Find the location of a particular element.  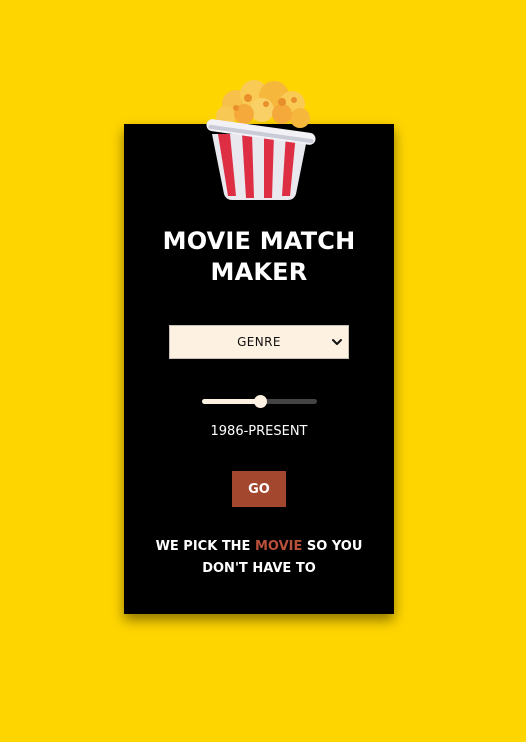

tagline-line-1: WE PICK THE MOVIE SO YOU is located at coordinates (259, 547).